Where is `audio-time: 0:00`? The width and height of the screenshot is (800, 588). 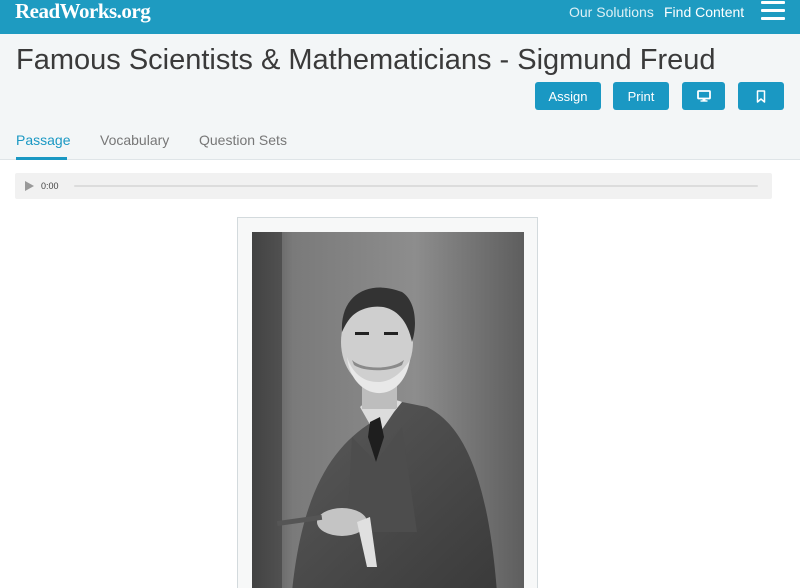
audio-time: 0:00 is located at coordinates (50, 186).